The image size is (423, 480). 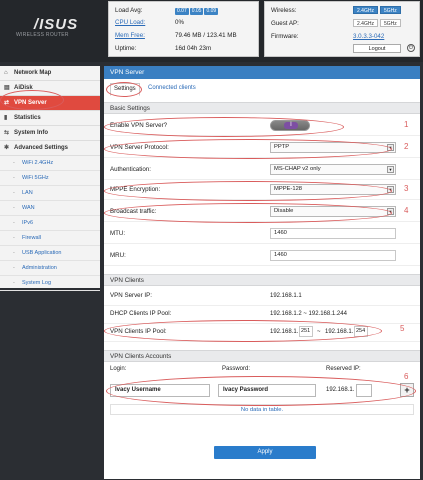 What do you see at coordinates (50, 148) in the screenshot?
I see `sidebar-item-advanced-settings: ✱ Advanced Settings` at bounding box center [50, 148].